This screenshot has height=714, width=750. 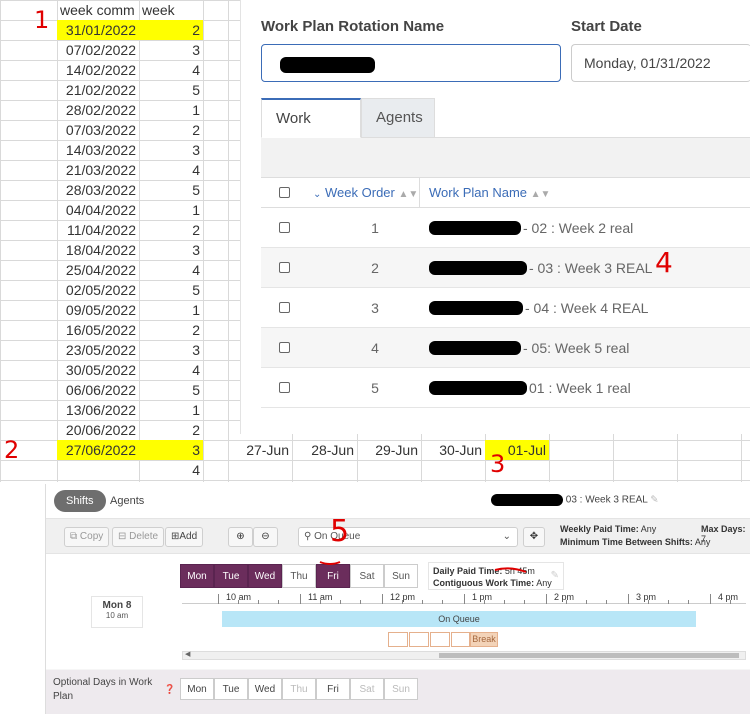 What do you see at coordinates (98, 270) in the screenshot?
I see `cell-week-comm: 25/04/2022` at bounding box center [98, 270].